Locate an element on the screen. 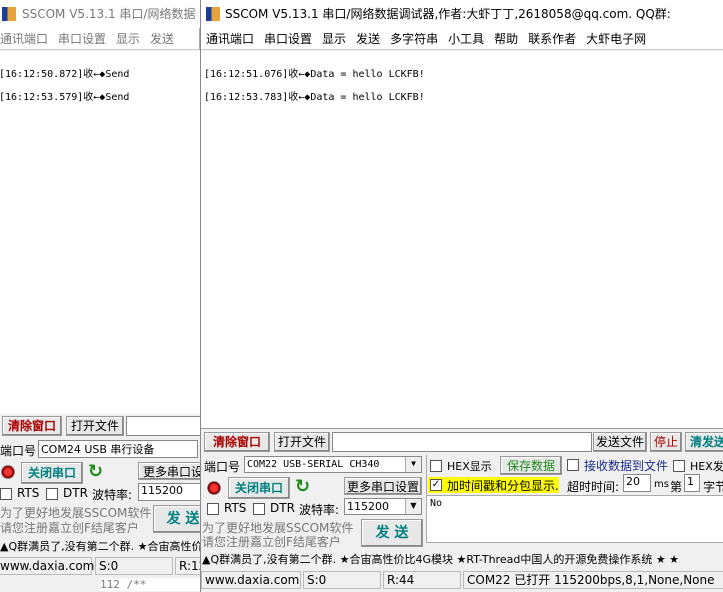 The height and width of the screenshot is (592, 723). timeout-label: 超时时间: is located at coordinates (593, 487).